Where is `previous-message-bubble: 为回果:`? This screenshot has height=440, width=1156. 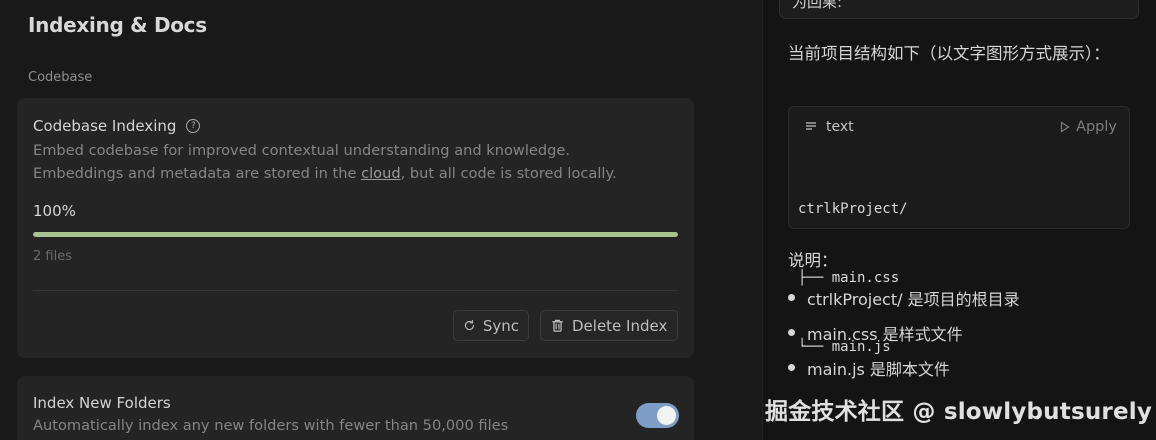 previous-message-bubble: 为回果: is located at coordinates (959, 9).